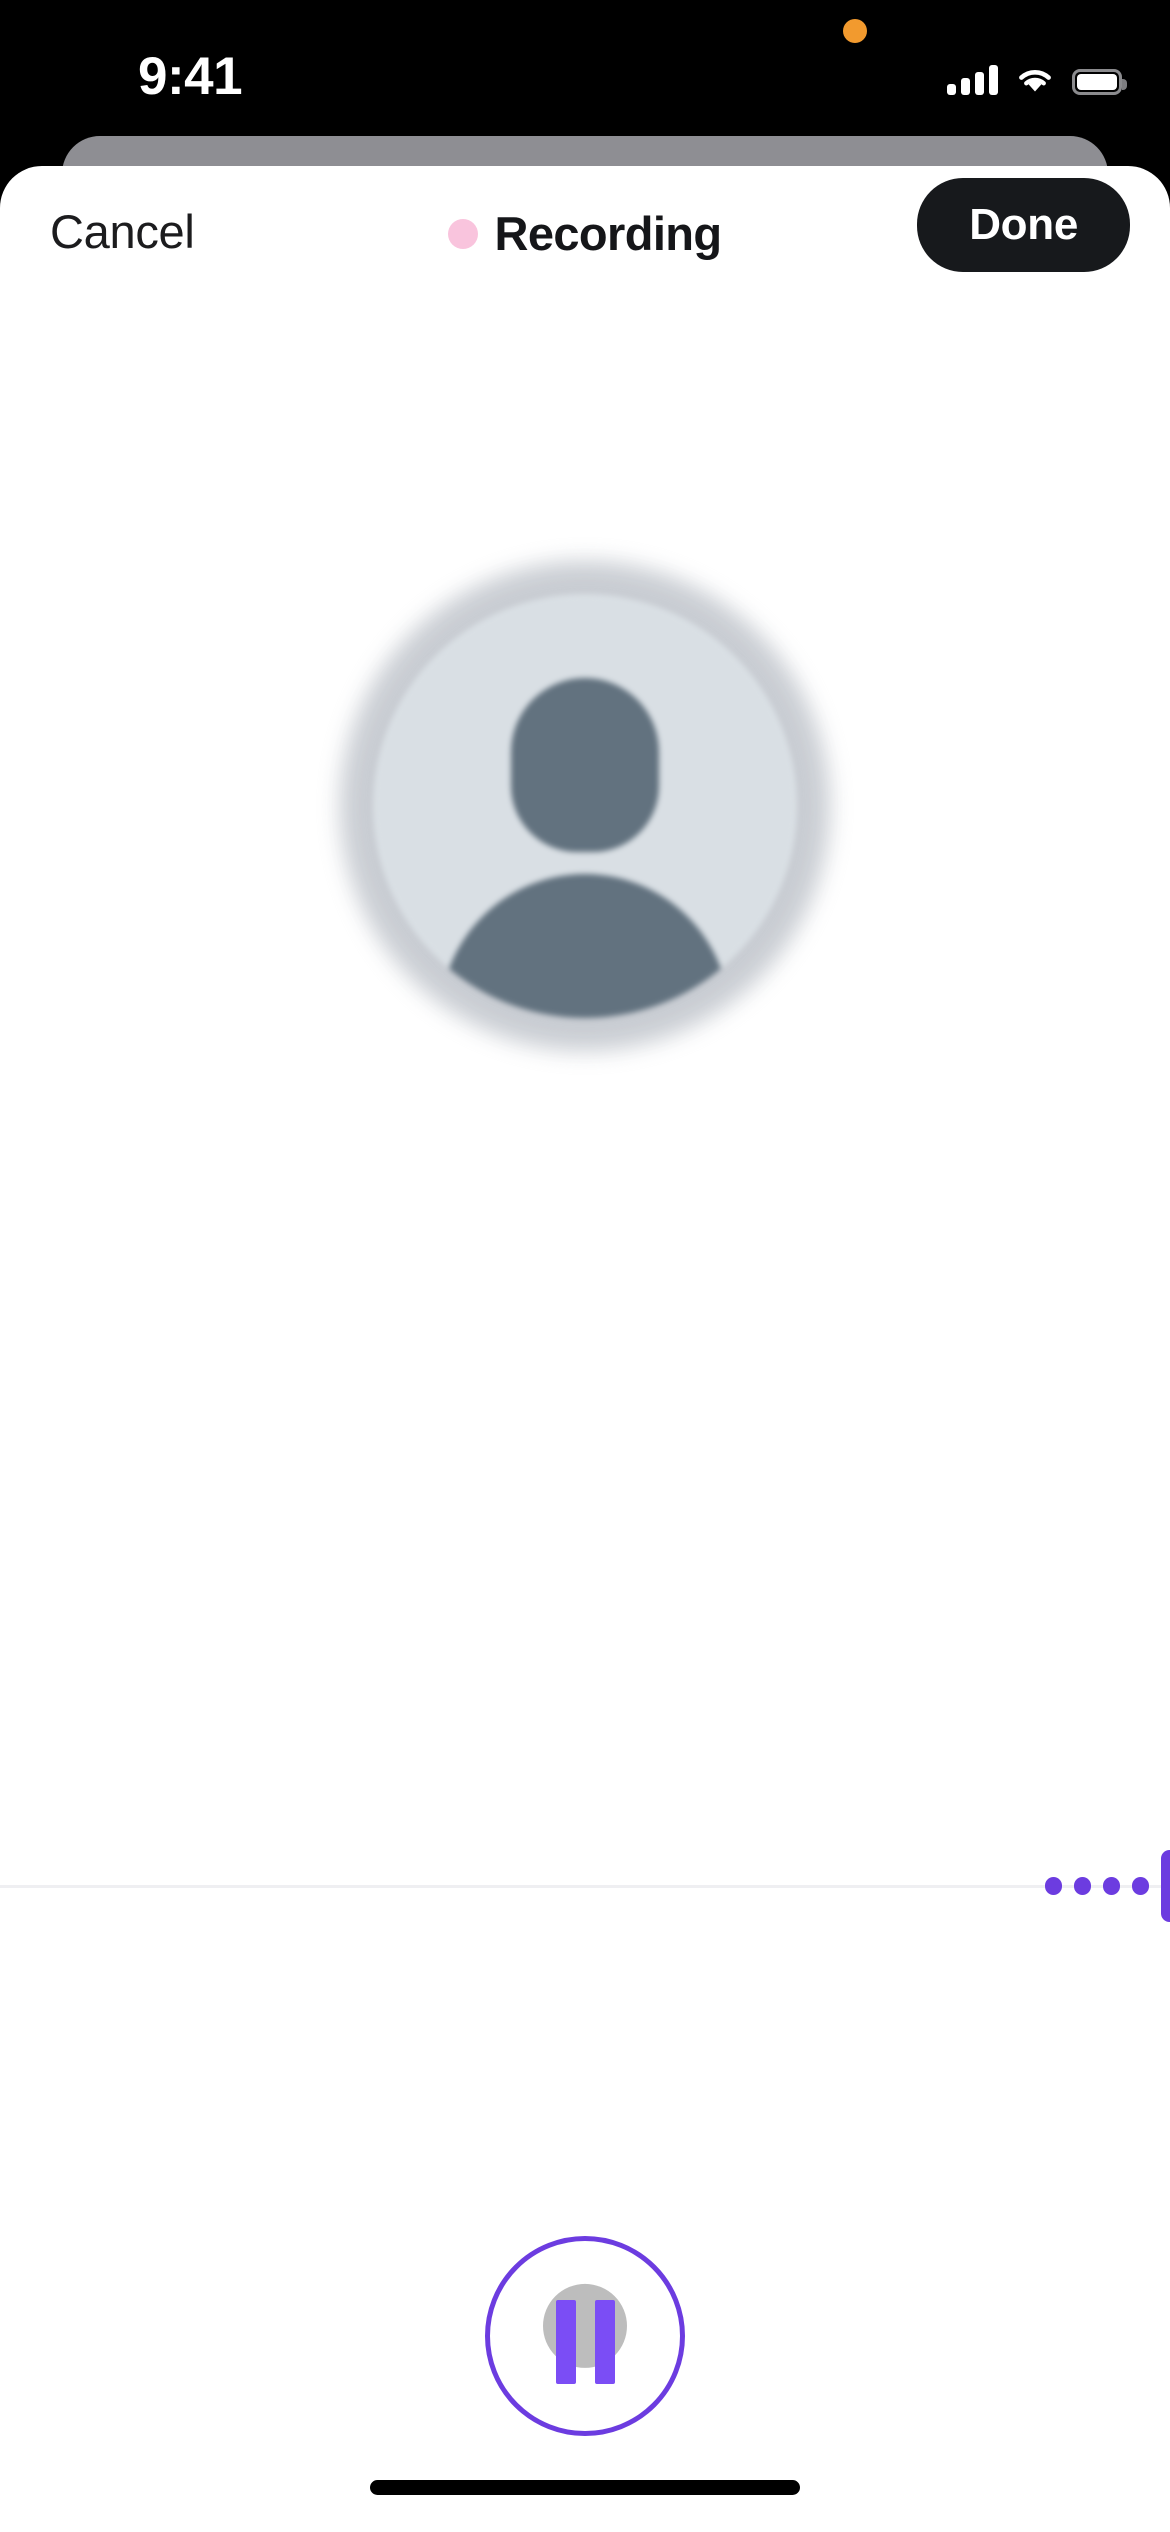 This screenshot has width=1170, height=2532. I want to click on waveform-bars, so click(1107, 1886).